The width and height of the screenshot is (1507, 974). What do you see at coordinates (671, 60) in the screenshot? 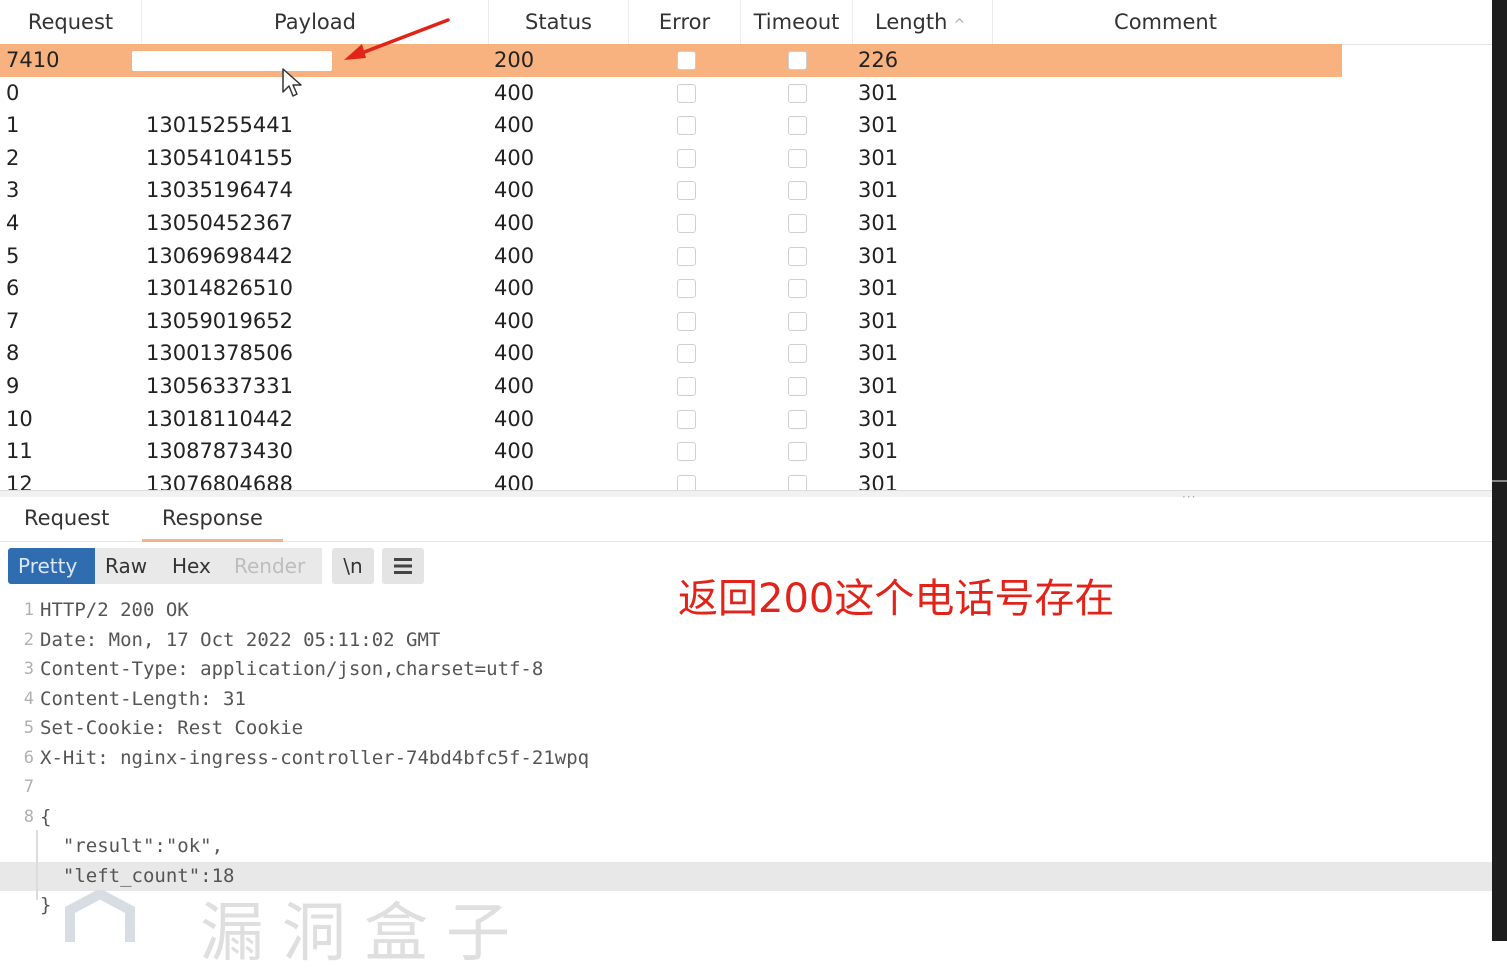
I see `table-row: 7410 200 226` at bounding box center [671, 60].